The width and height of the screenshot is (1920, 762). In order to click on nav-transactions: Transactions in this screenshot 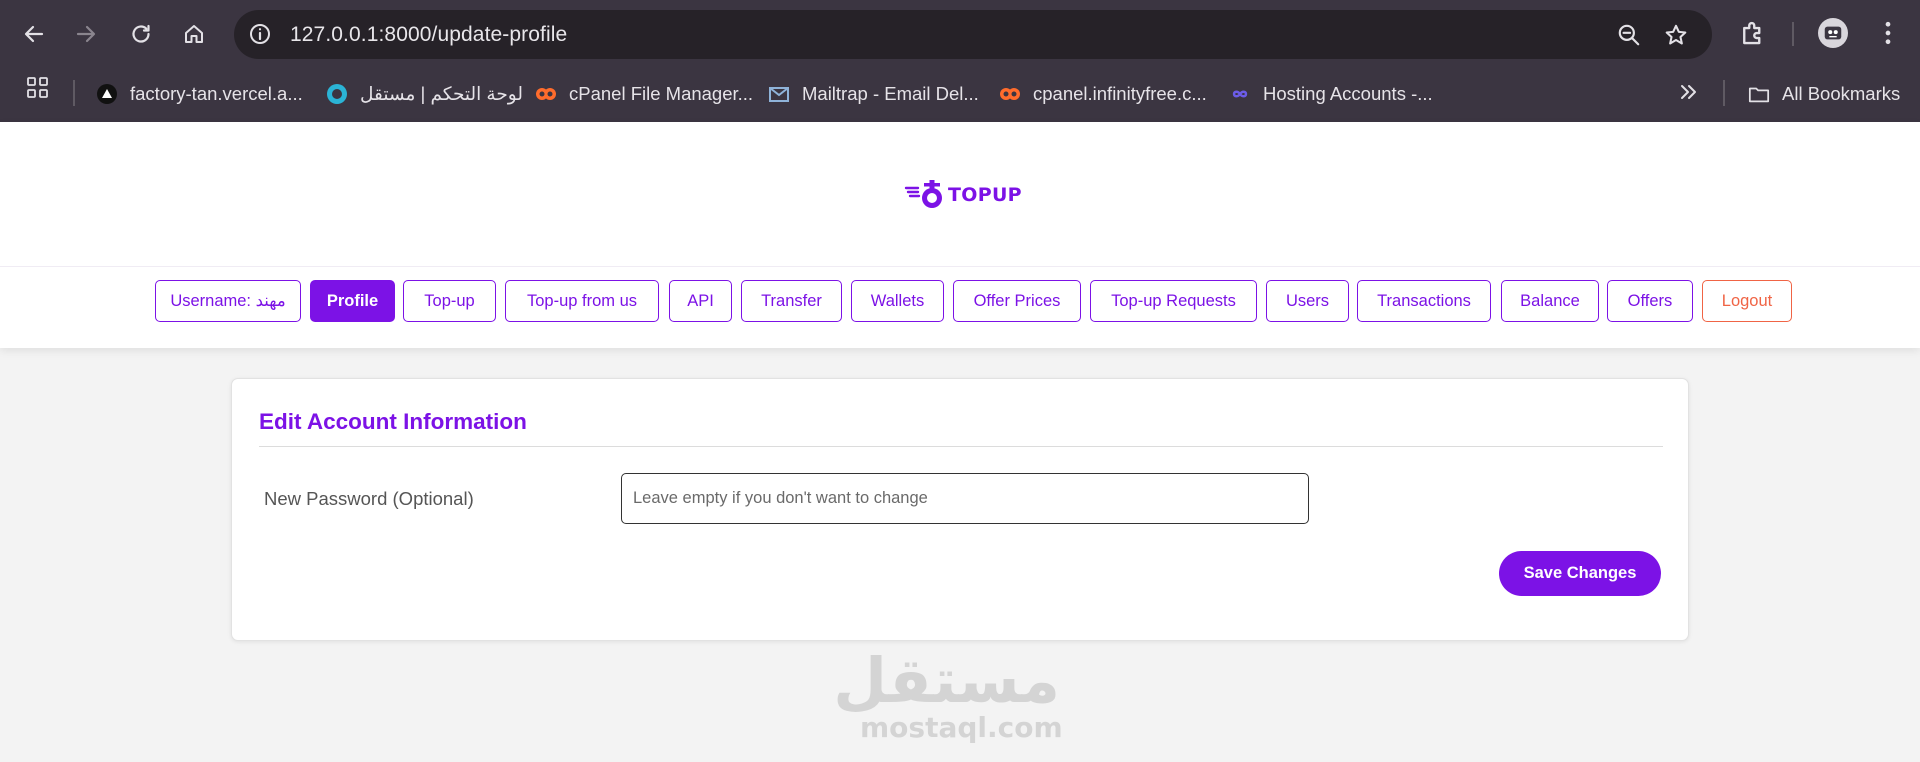, I will do `click(1424, 301)`.